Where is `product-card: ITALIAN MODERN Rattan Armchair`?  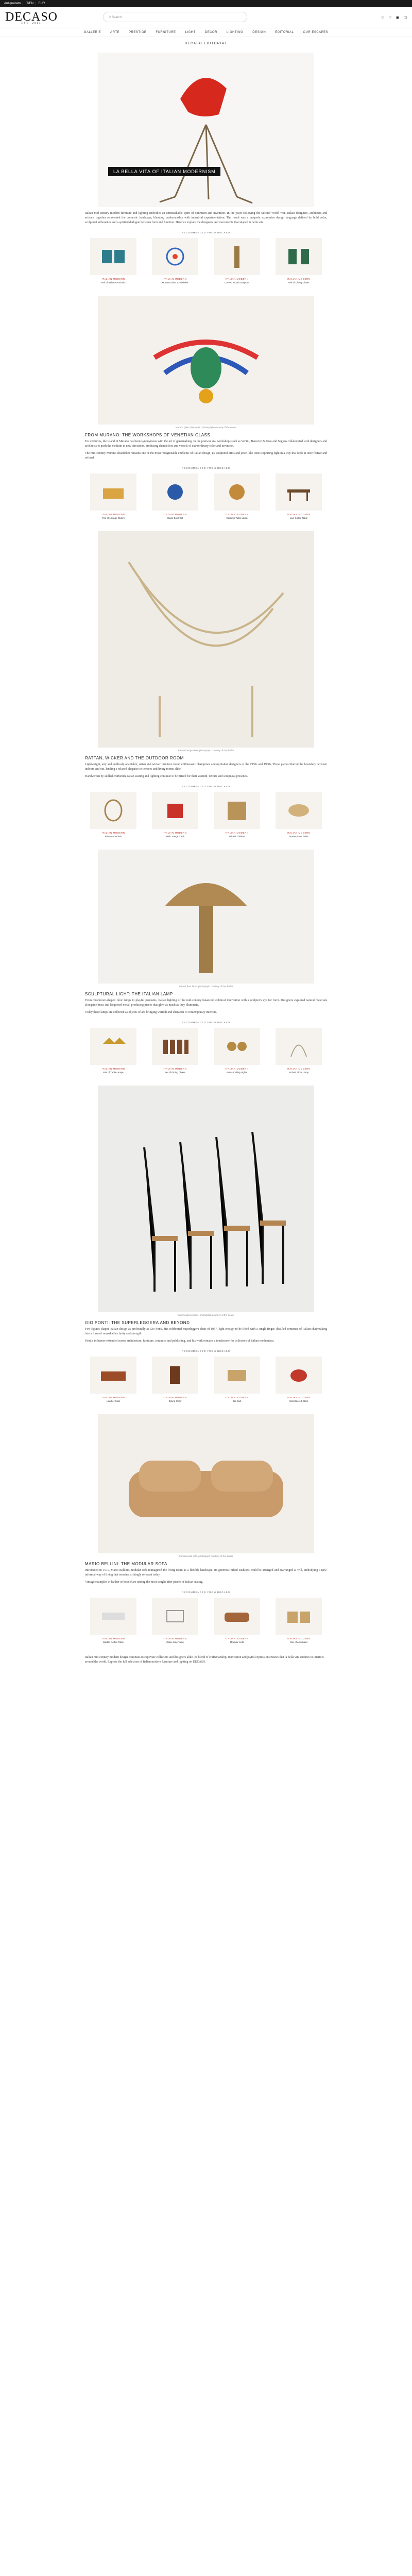 product-card: ITALIAN MODERN Rattan Armchair is located at coordinates (113, 815).